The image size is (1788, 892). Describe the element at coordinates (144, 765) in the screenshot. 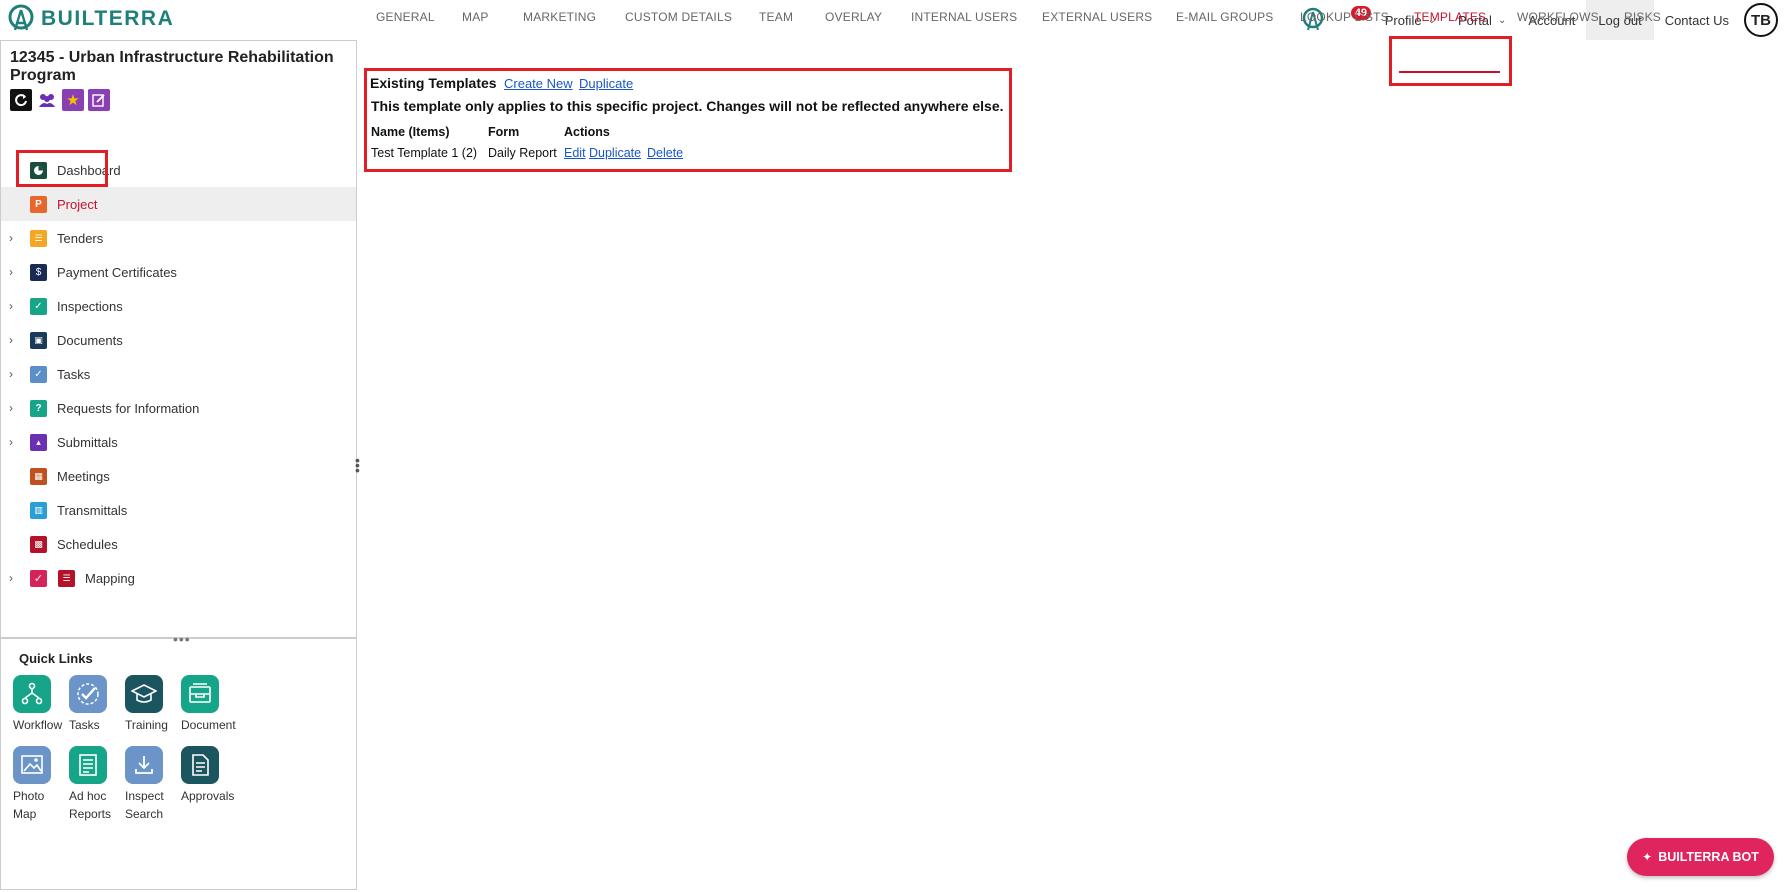

I see `download-icon` at that location.